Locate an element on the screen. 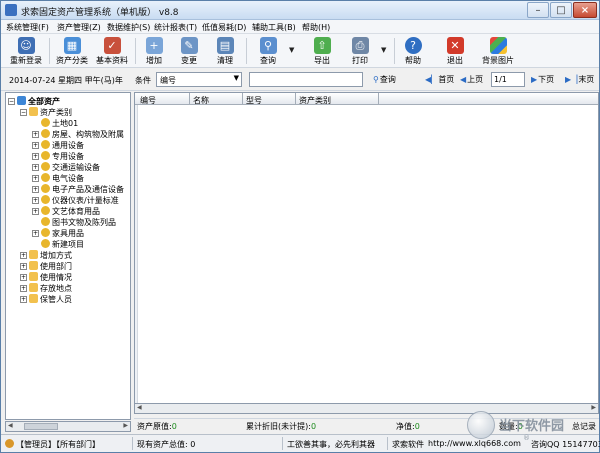 The image size is (600, 453). tree-item-category: + 交通运输设备 is located at coordinates (66, 167).